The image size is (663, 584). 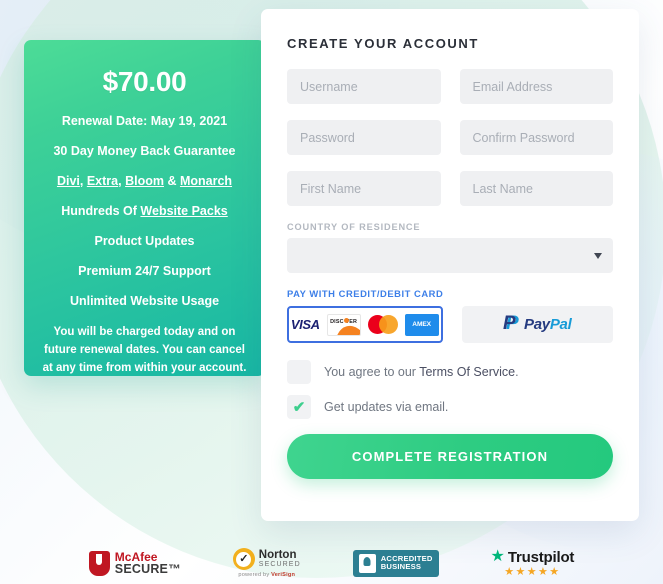 What do you see at coordinates (365, 324) in the screenshot?
I see `payment-option-credit-card: VISA DISC VER AMEX` at bounding box center [365, 324].